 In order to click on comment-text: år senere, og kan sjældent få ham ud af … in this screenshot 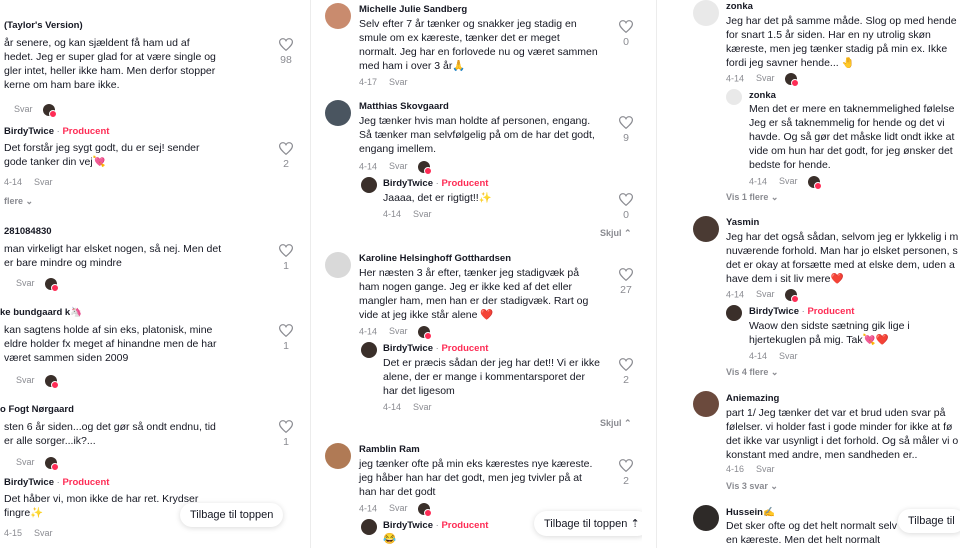, I will do `click(110, 64)`.